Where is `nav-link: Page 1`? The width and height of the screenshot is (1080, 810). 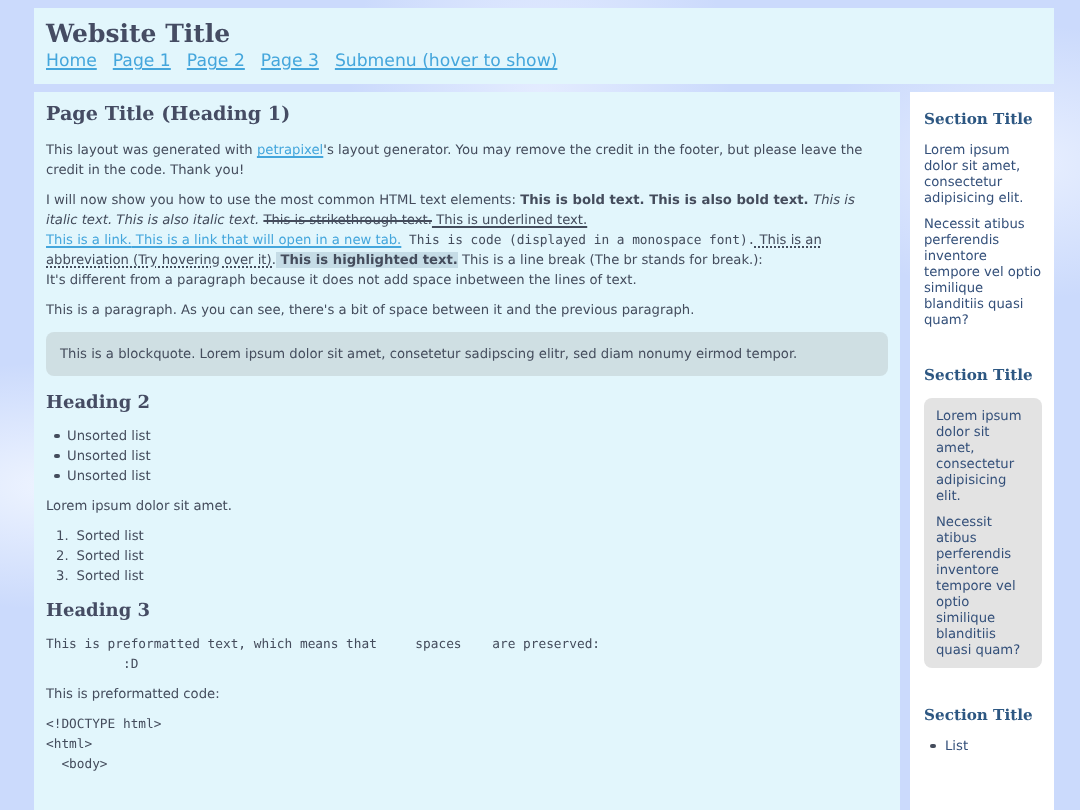
nav-link: Page 1 is located at coordinates (141, 62).